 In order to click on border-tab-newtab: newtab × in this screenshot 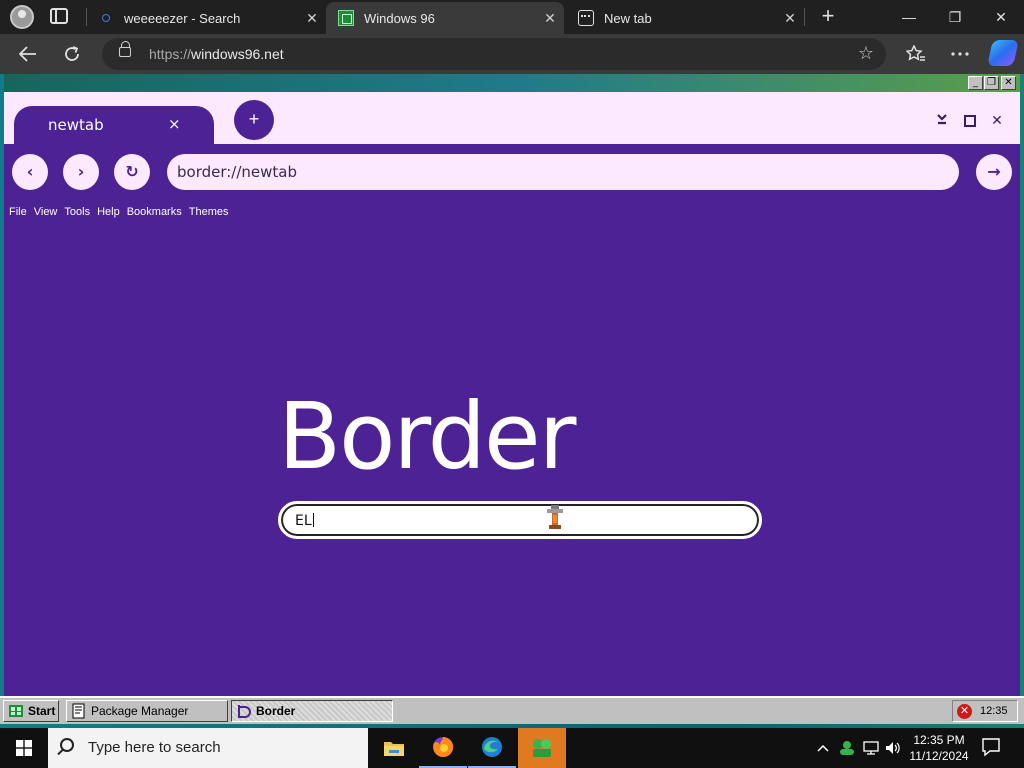, I will do `click(114, 125)`.